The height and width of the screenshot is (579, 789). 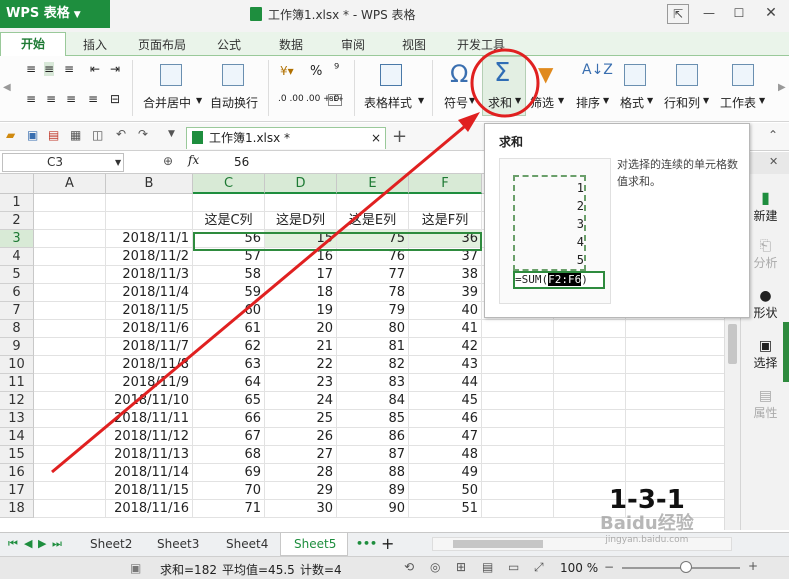 What do you see at coordinates (445, 401) in the screenshot?
I see `cell-f12: 45` at bounding box center [445, 401].